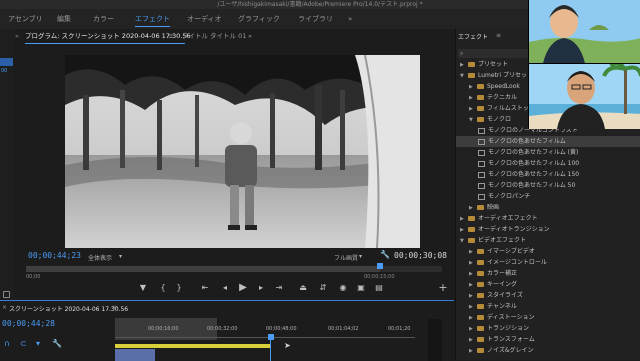  Describe the element at coordinates (250, 36) in the screenshot. I see `monitor-more-tabs: »` at that location.